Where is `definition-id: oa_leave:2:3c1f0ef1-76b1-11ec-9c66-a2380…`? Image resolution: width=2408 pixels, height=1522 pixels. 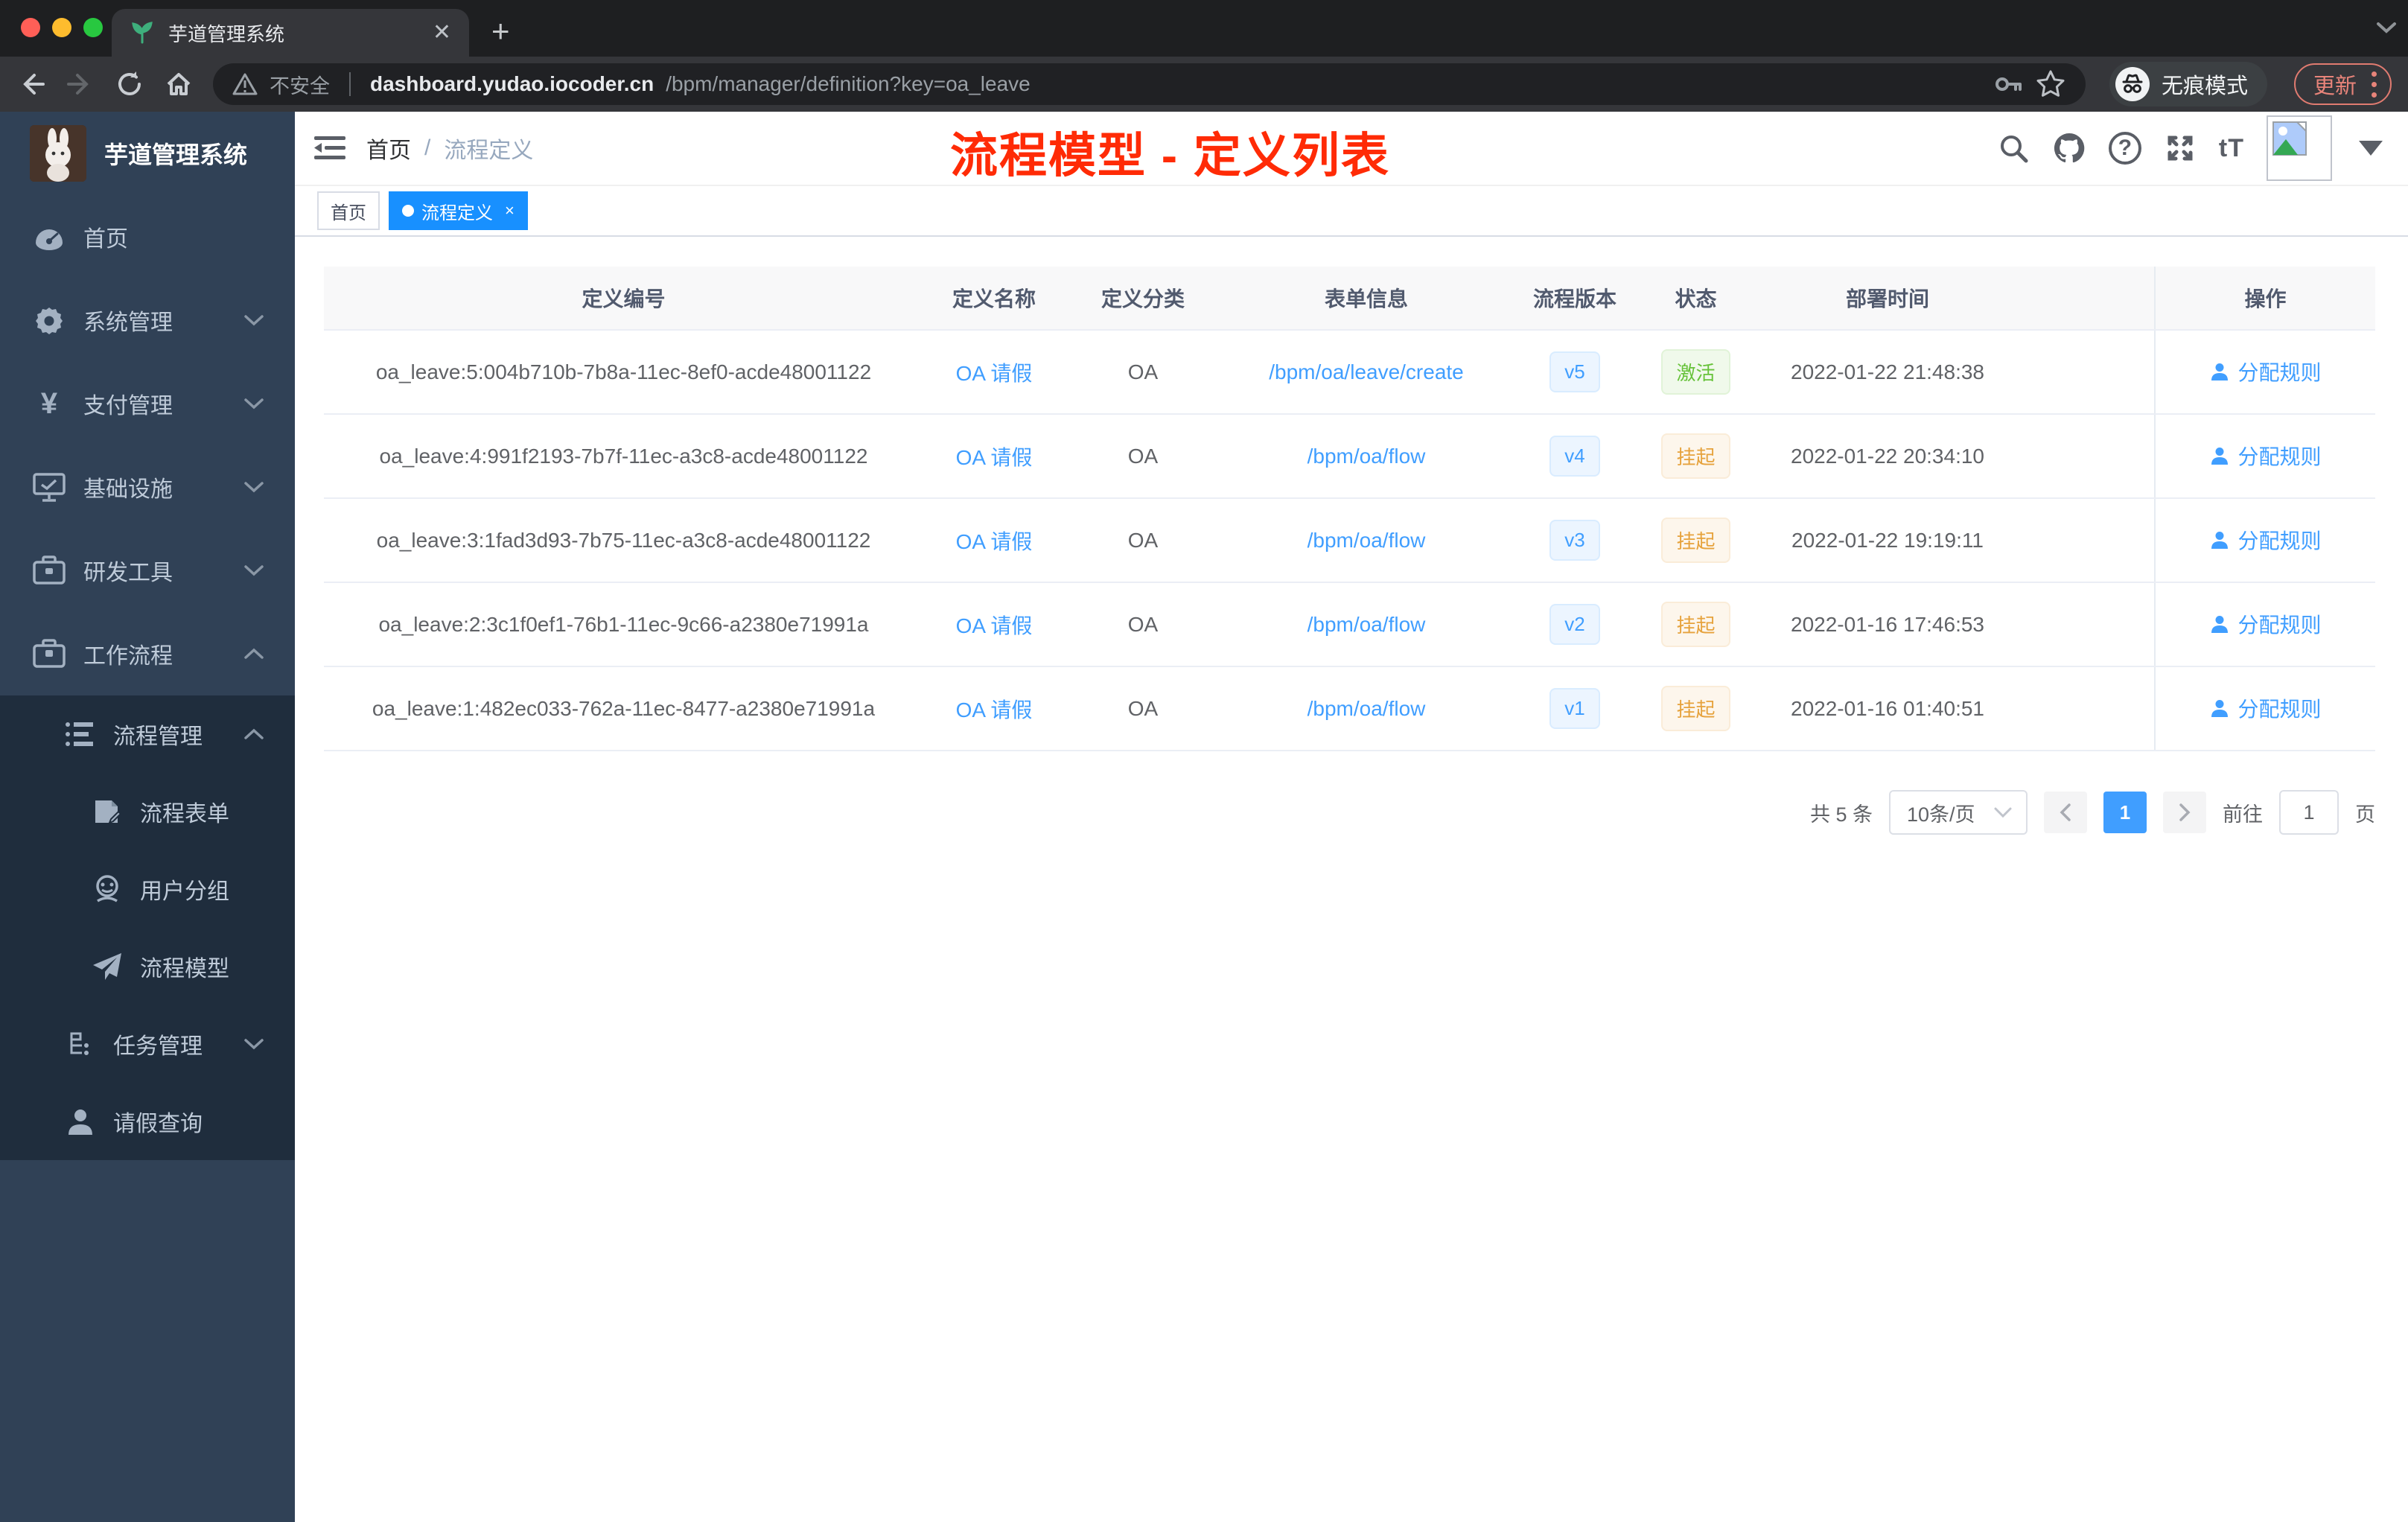 definition-id: oa_leave:2:3c1f0ef1-76b1-11ec-9c66-a2380… is located at coordinates (623, 624).